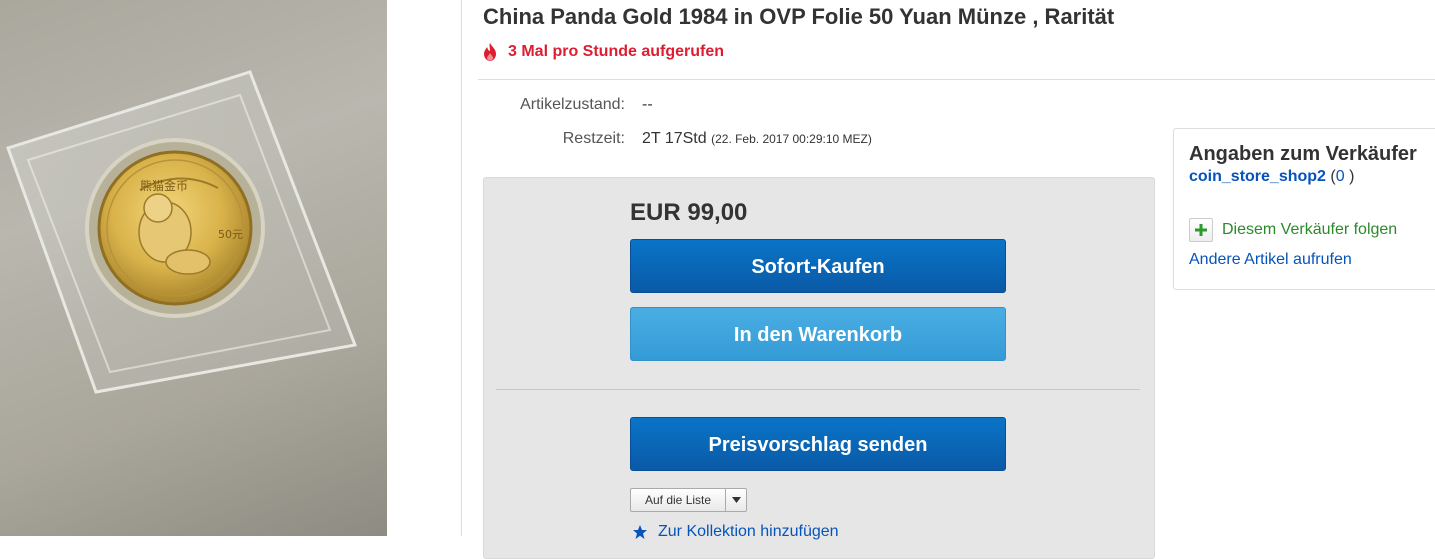  Describe the element at coordinates (616, 51) in the screenshot. I see `view-count-text: 3 Mal pro Stunde aufgerufen` at that location.